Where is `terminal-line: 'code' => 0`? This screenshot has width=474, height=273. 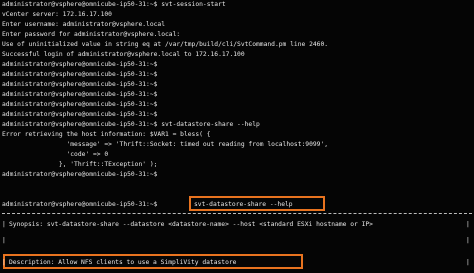
terminal-line: 'code' => 0 is located at coordinates (55, 154).